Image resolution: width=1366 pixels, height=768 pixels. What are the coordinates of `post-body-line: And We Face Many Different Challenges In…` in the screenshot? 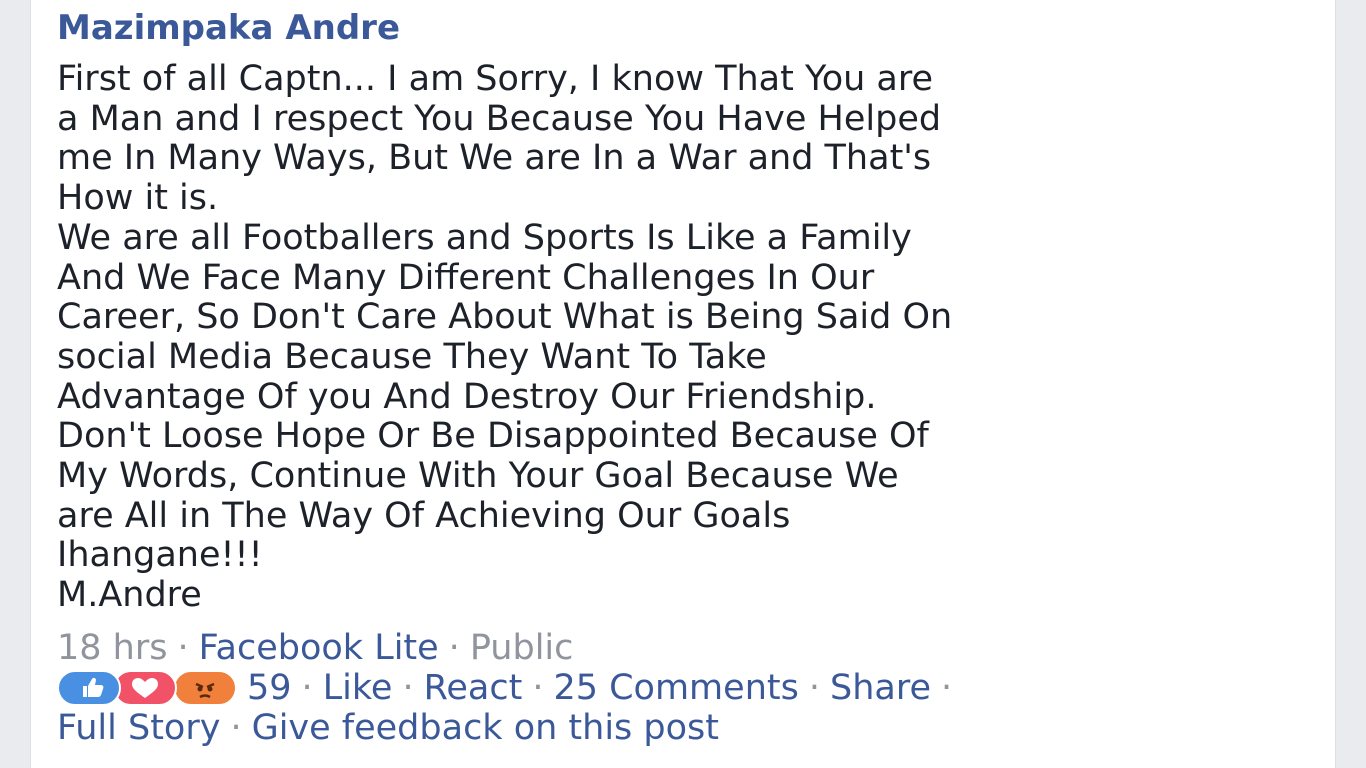 It's located at (466, 277).